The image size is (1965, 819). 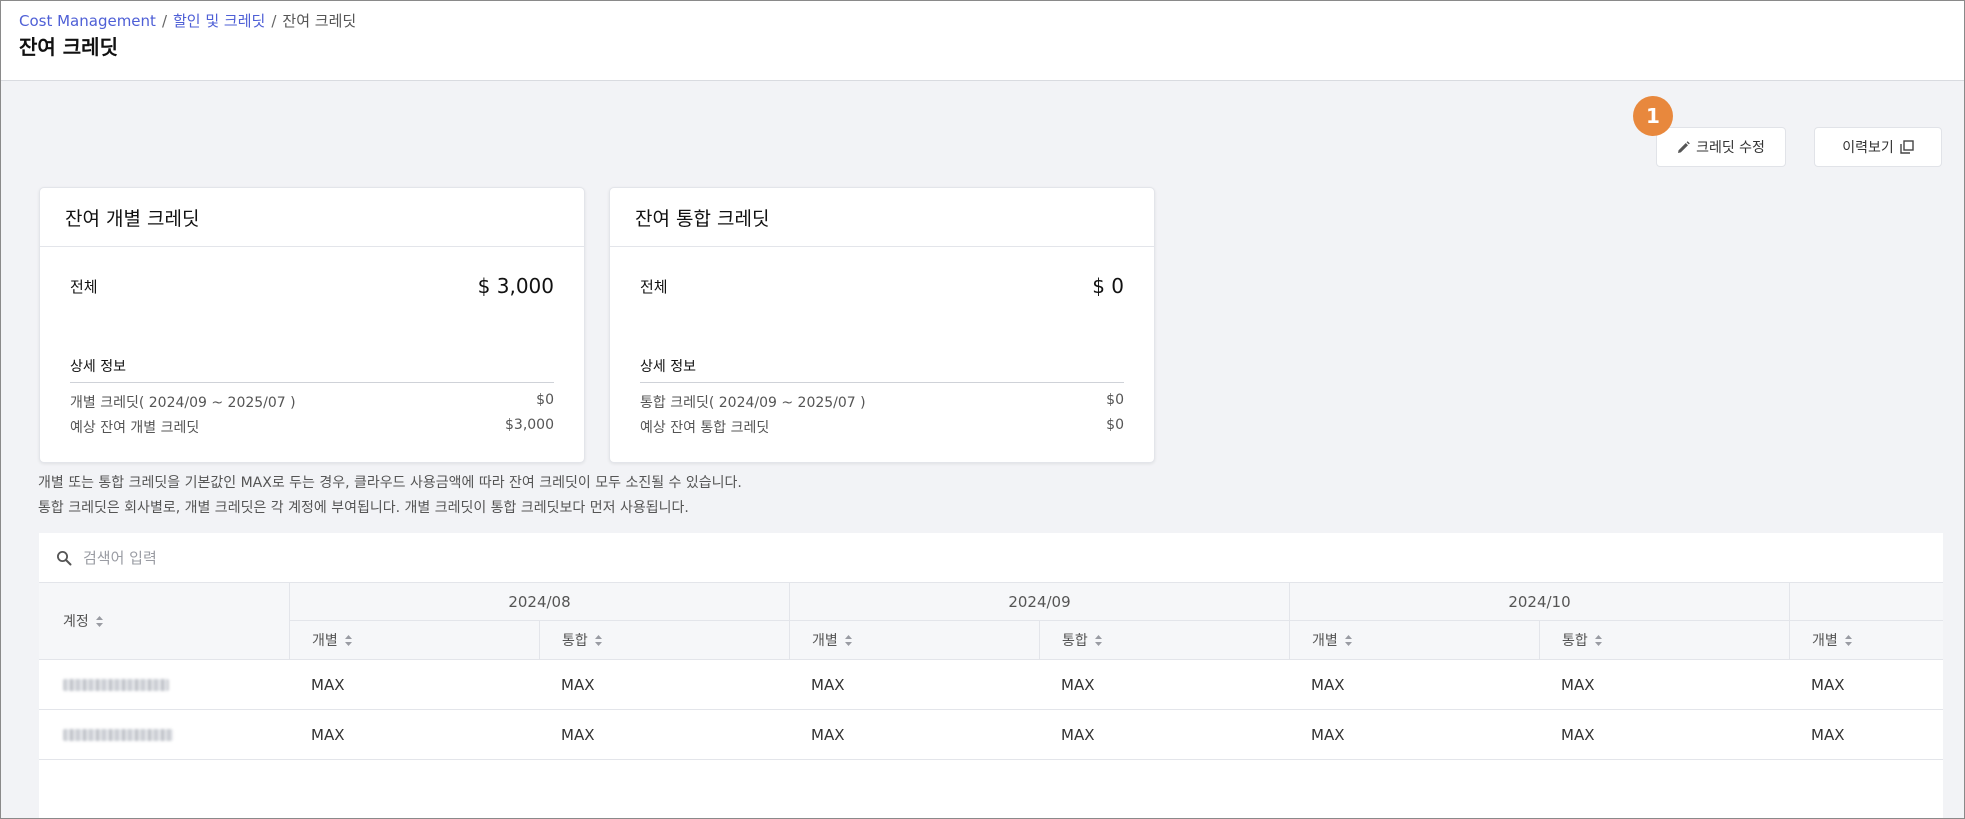 I want to click on account-header-label: 계정, so click(x=76, y=622).